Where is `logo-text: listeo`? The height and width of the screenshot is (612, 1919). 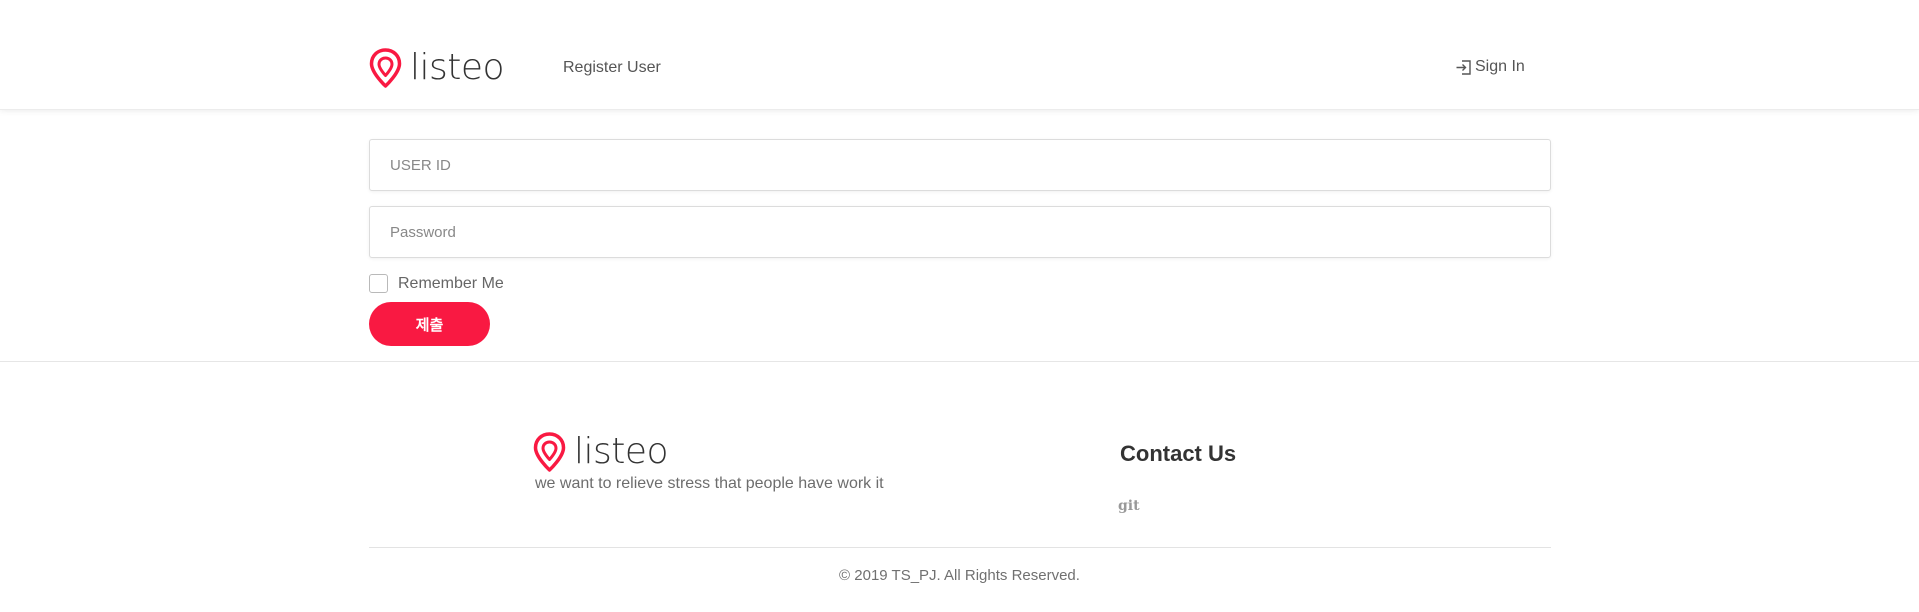 logo-text: listeo is located at coordinates (457, 67).